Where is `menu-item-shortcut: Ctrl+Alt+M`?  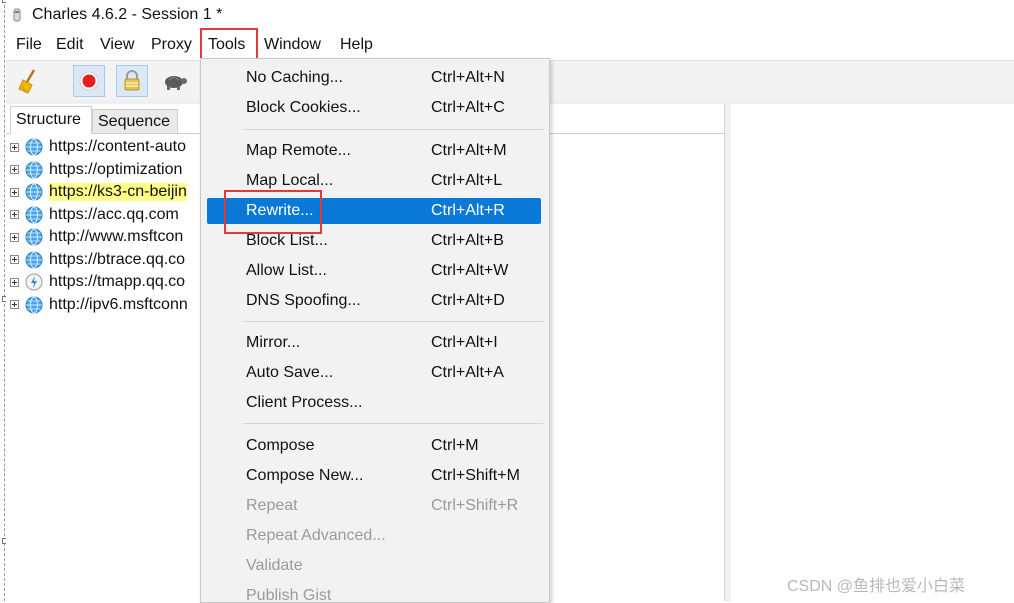 menu-item-shortcut: Ctrl+Alt+M is located at coordinates (469, 150).